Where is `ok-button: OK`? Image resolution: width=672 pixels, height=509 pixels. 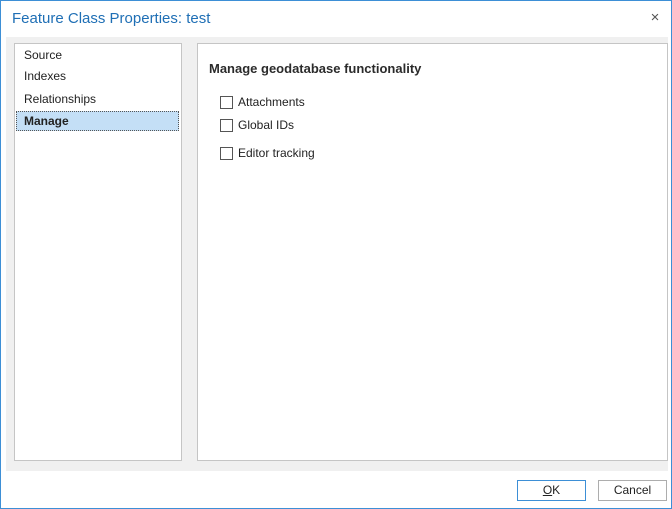 ok-button: OK is located at coordinates (551, 490).